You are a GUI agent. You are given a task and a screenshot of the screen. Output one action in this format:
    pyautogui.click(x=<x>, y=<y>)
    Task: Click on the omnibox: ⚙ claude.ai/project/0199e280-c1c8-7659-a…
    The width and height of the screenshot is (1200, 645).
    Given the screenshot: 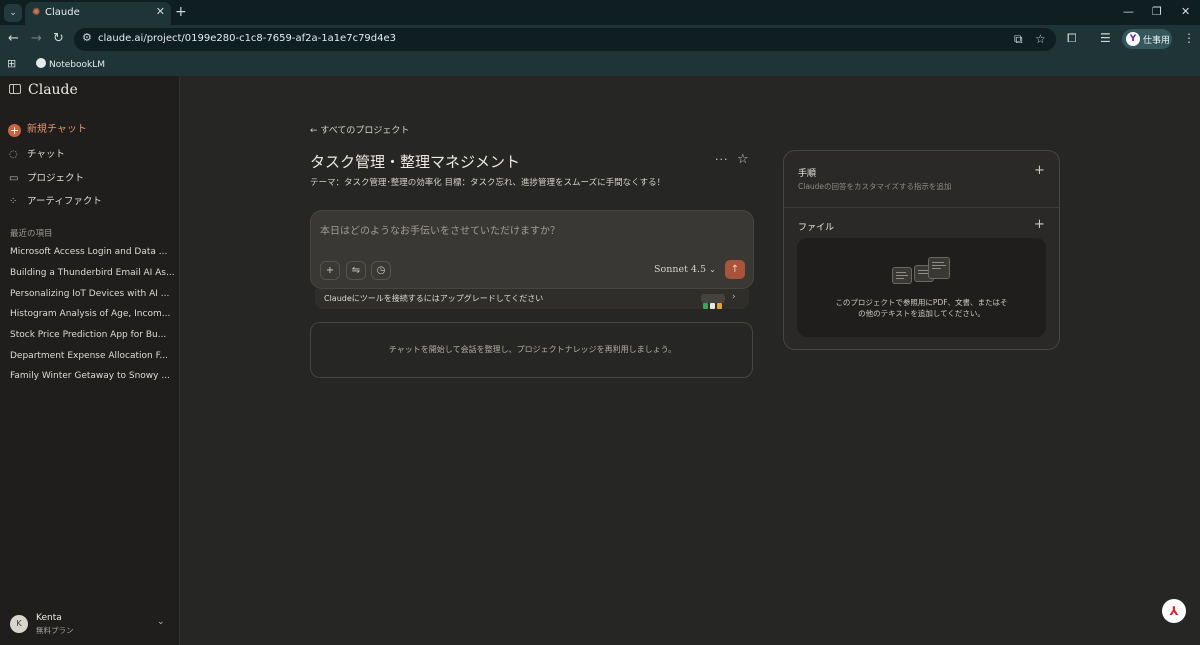 What is the action you would take?
    pyautogui.click(x=565, y=39)
    